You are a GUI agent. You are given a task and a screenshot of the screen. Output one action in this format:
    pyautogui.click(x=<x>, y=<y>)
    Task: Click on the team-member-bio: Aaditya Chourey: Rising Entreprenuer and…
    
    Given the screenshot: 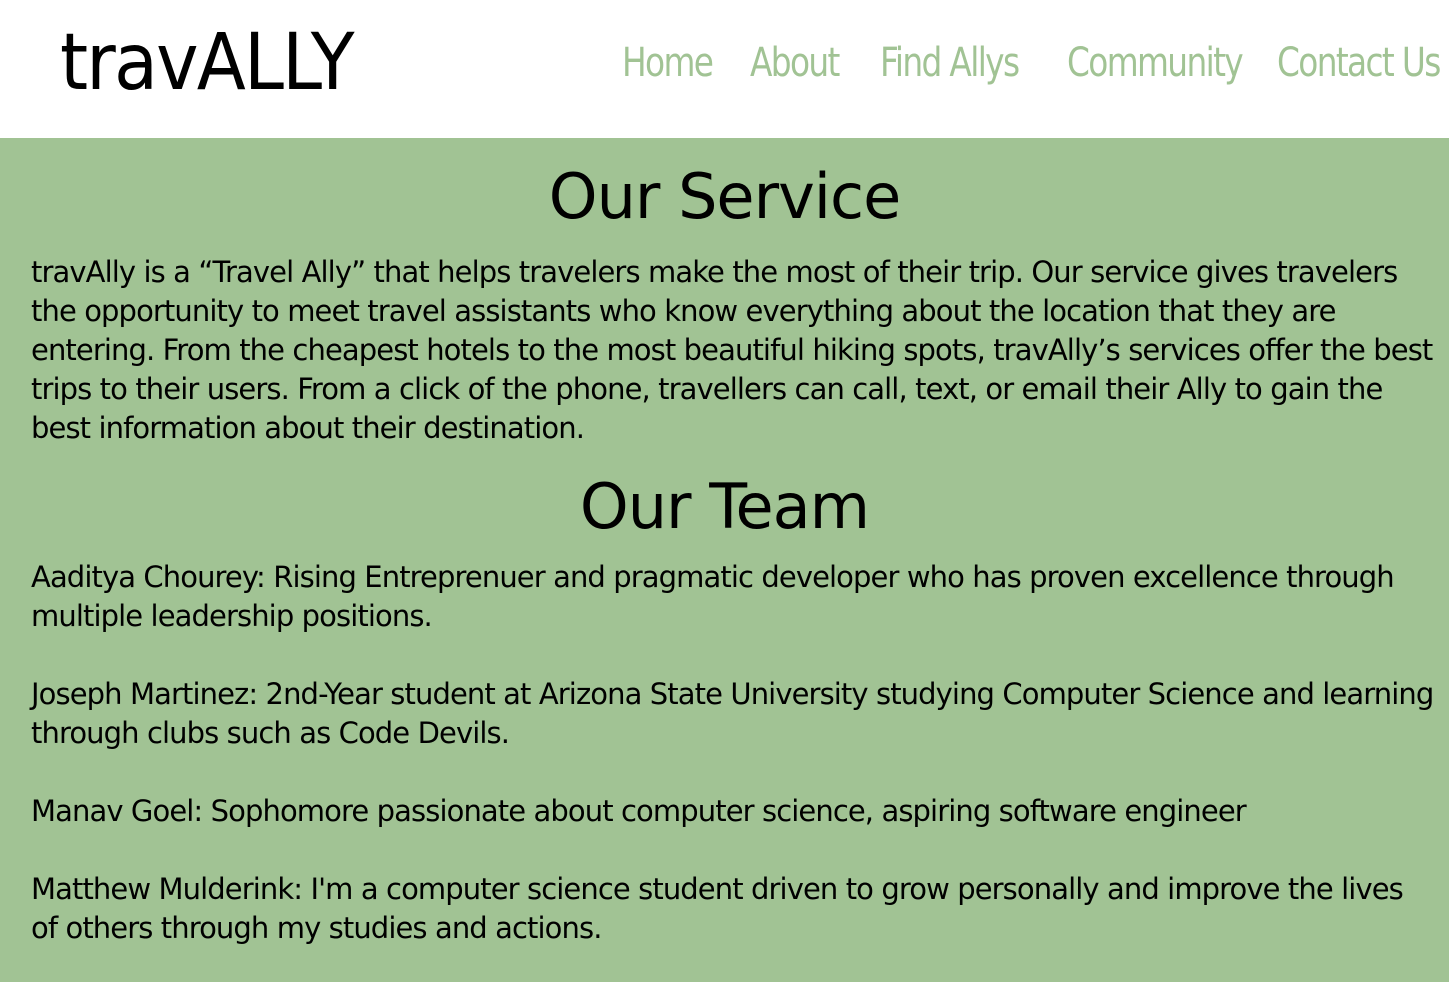 What is the action you would take?
    pyautogui.click(x=713, y=596)
    